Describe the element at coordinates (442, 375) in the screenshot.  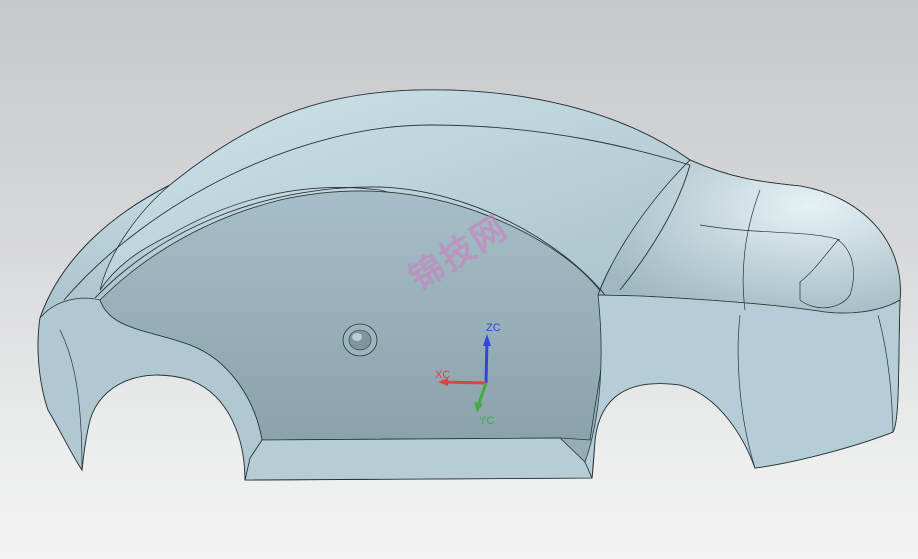
I see `x-axis-label: XC` at that location.